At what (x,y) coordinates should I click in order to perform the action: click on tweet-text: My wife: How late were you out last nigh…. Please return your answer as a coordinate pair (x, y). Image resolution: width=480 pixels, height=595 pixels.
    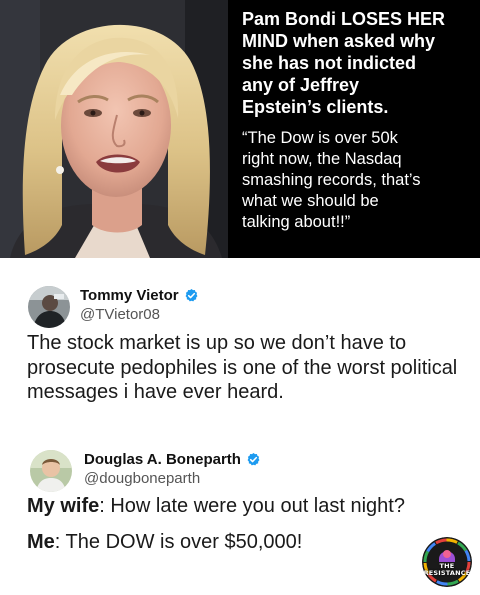
    Looking at the image, I should click on (247, 529).